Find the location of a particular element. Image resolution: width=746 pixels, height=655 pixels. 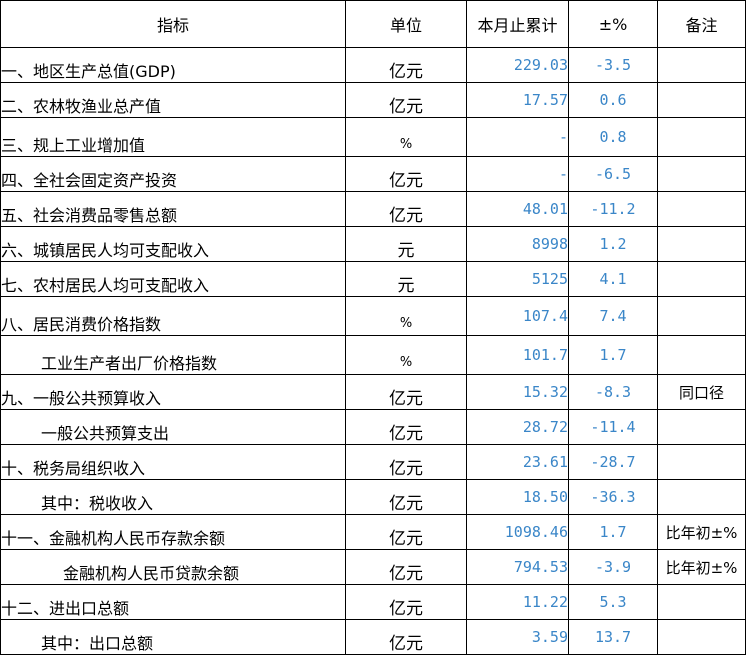

change-cell: -11.2 is located at coordinates (613, 209).